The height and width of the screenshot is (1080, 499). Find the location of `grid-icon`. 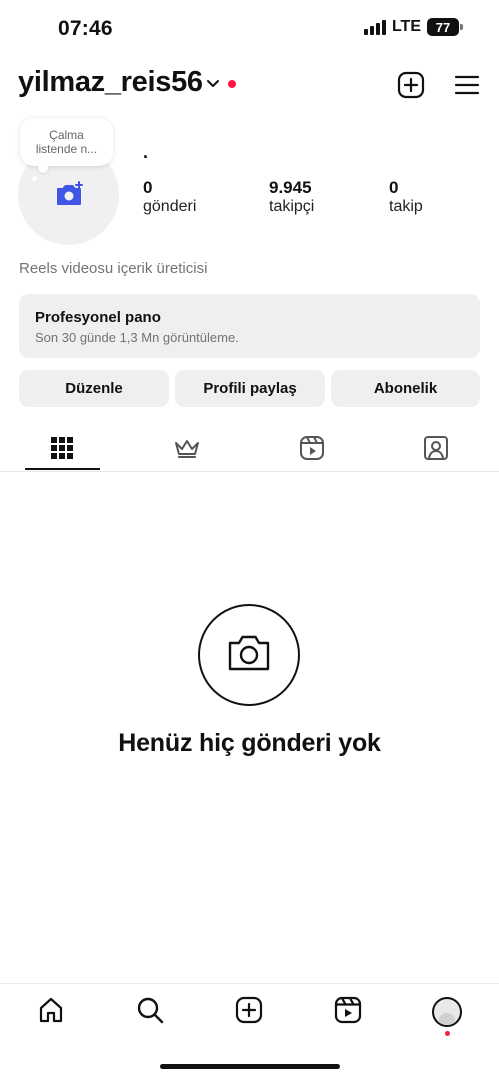

grid-icon is located at coordinates (62, 450).